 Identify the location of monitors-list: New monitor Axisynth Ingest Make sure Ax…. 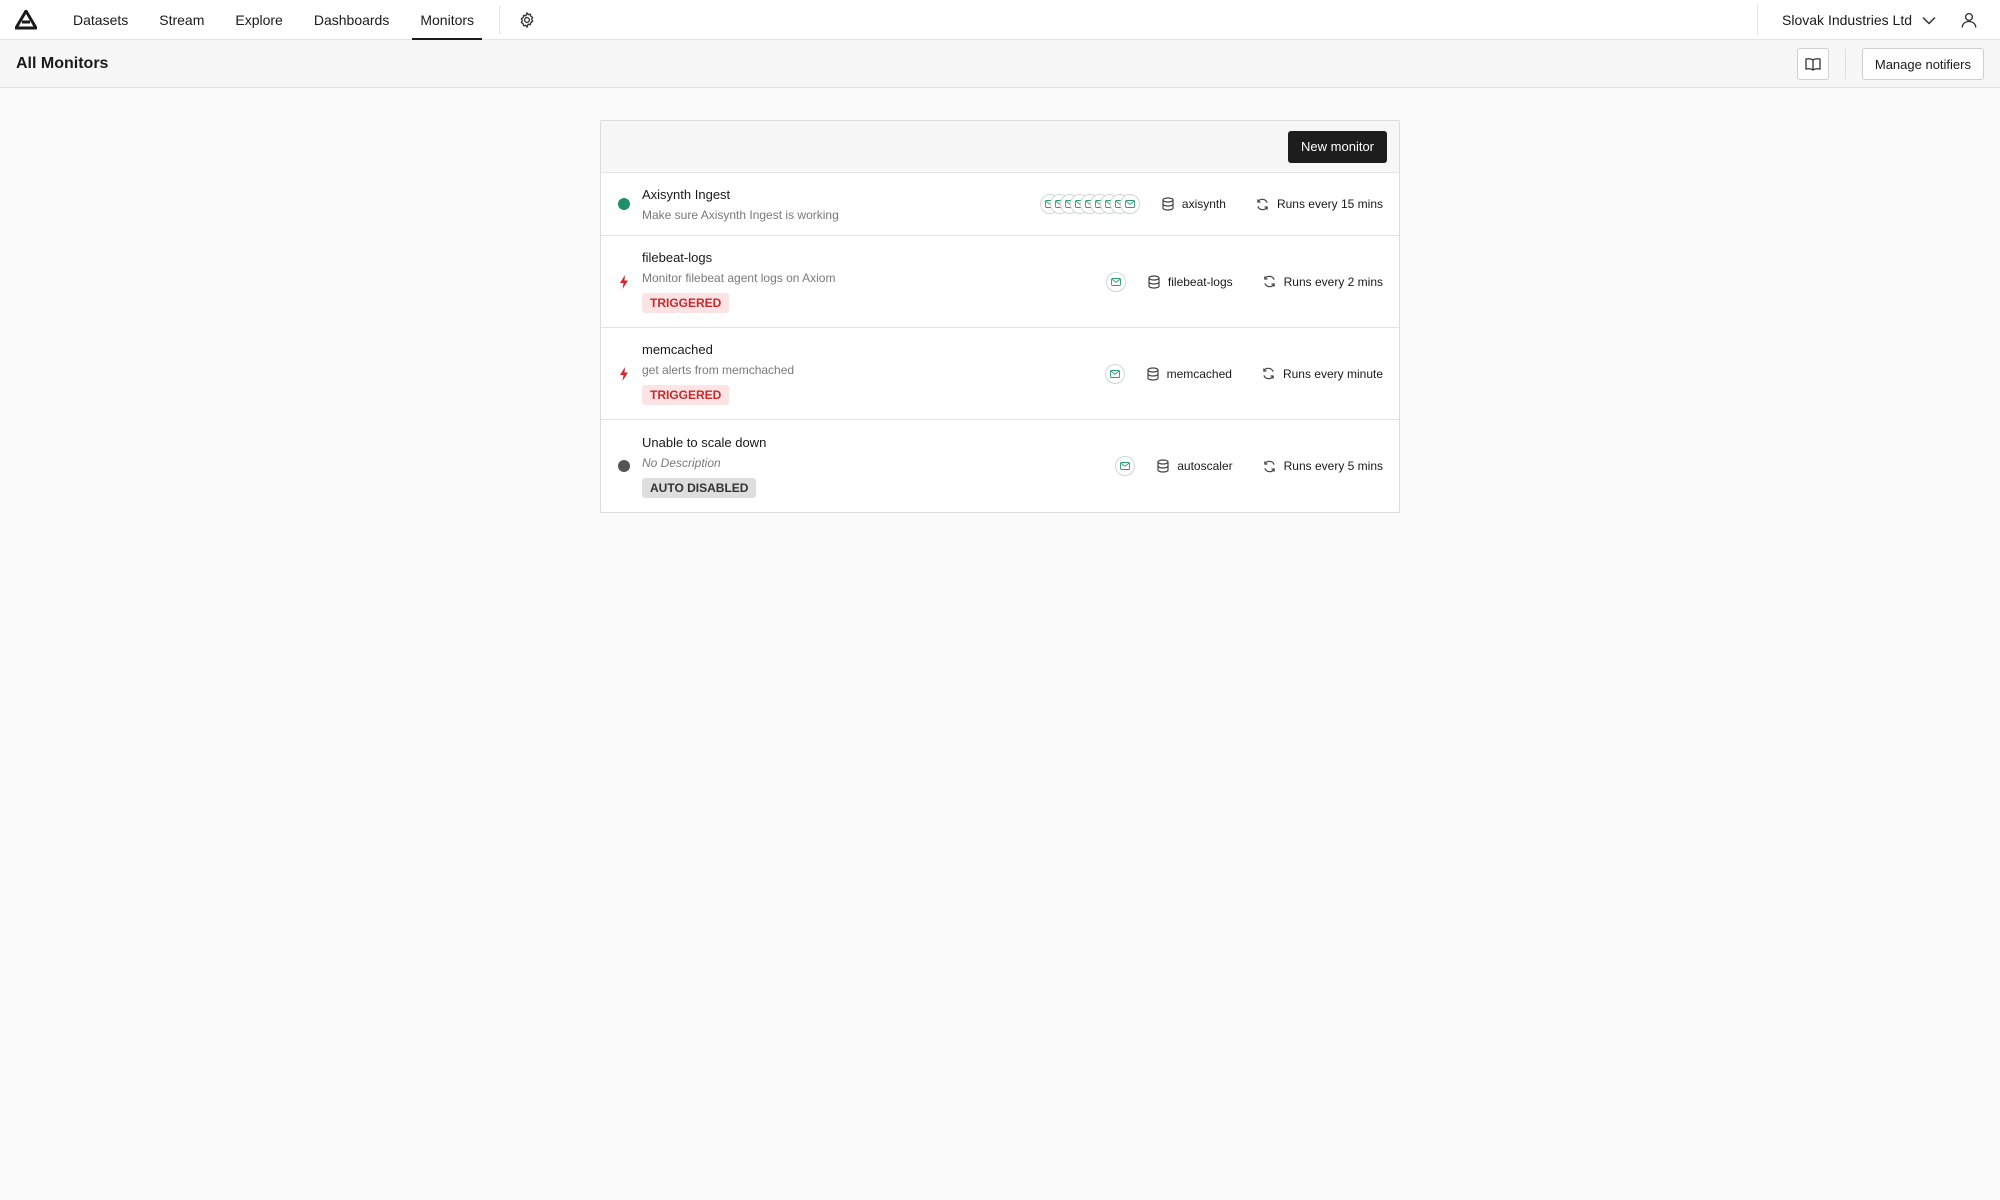
(1000, 316).